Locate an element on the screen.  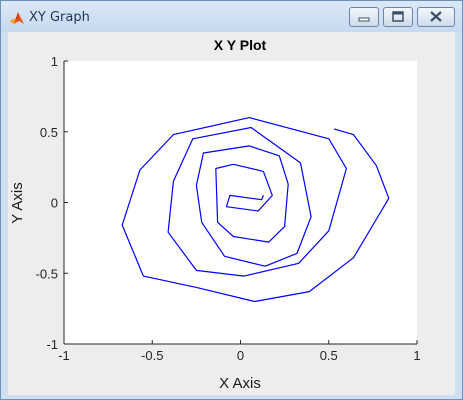
y-tick-label: 0.5 is located at coordinates (49, 132).